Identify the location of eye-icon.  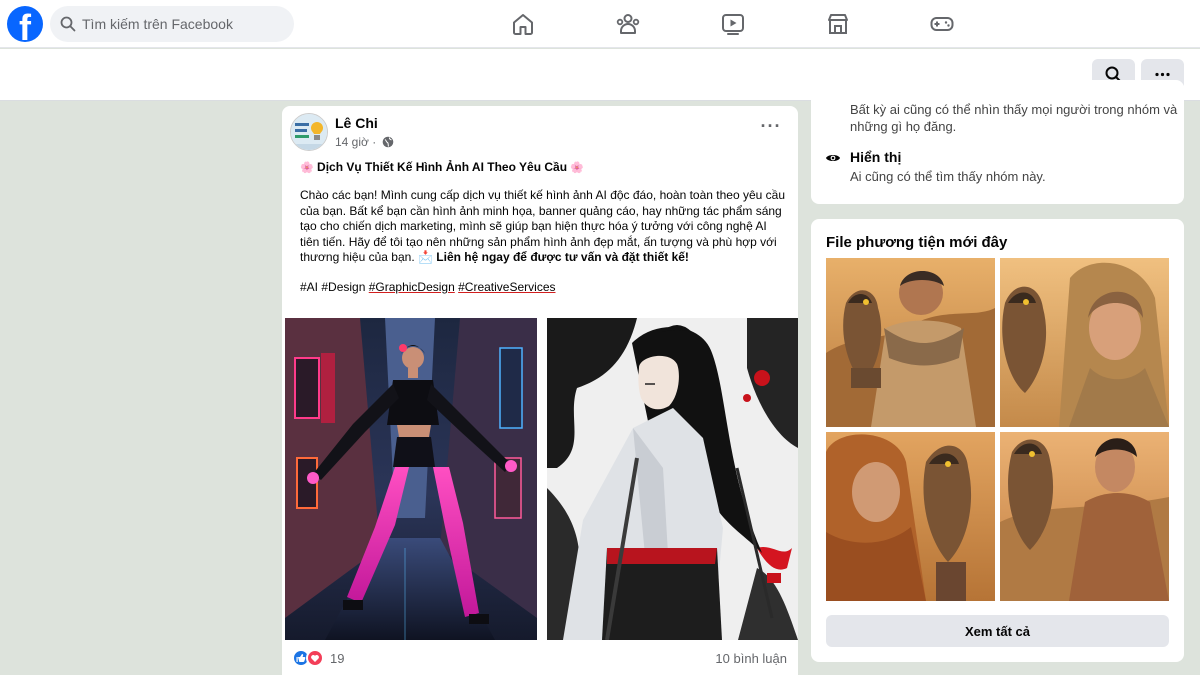
(833, 158).